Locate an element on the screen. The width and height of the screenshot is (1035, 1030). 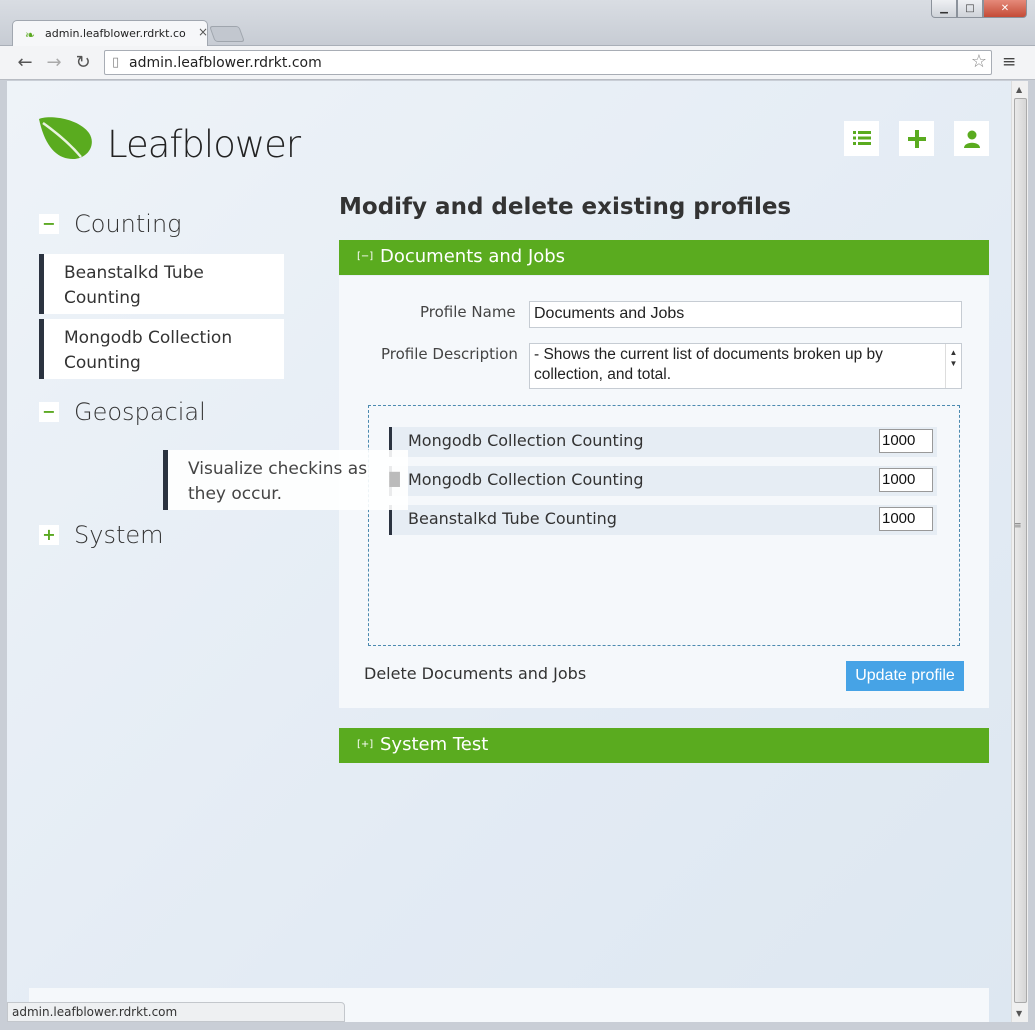
tab-title: admin.leafblower.rdrkt.co is located at coordinates (115, 33).